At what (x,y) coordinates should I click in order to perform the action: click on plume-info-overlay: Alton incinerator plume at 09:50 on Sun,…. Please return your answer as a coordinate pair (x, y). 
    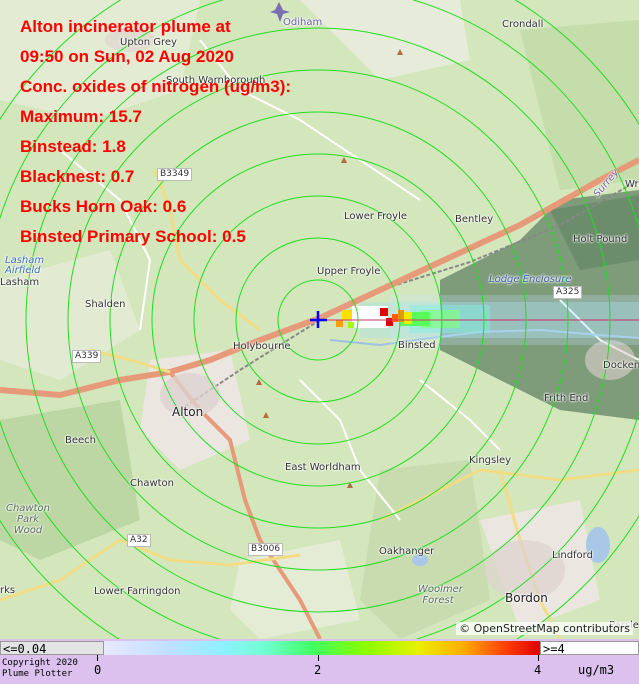
    Looking at the image, I should click on (155, 132).